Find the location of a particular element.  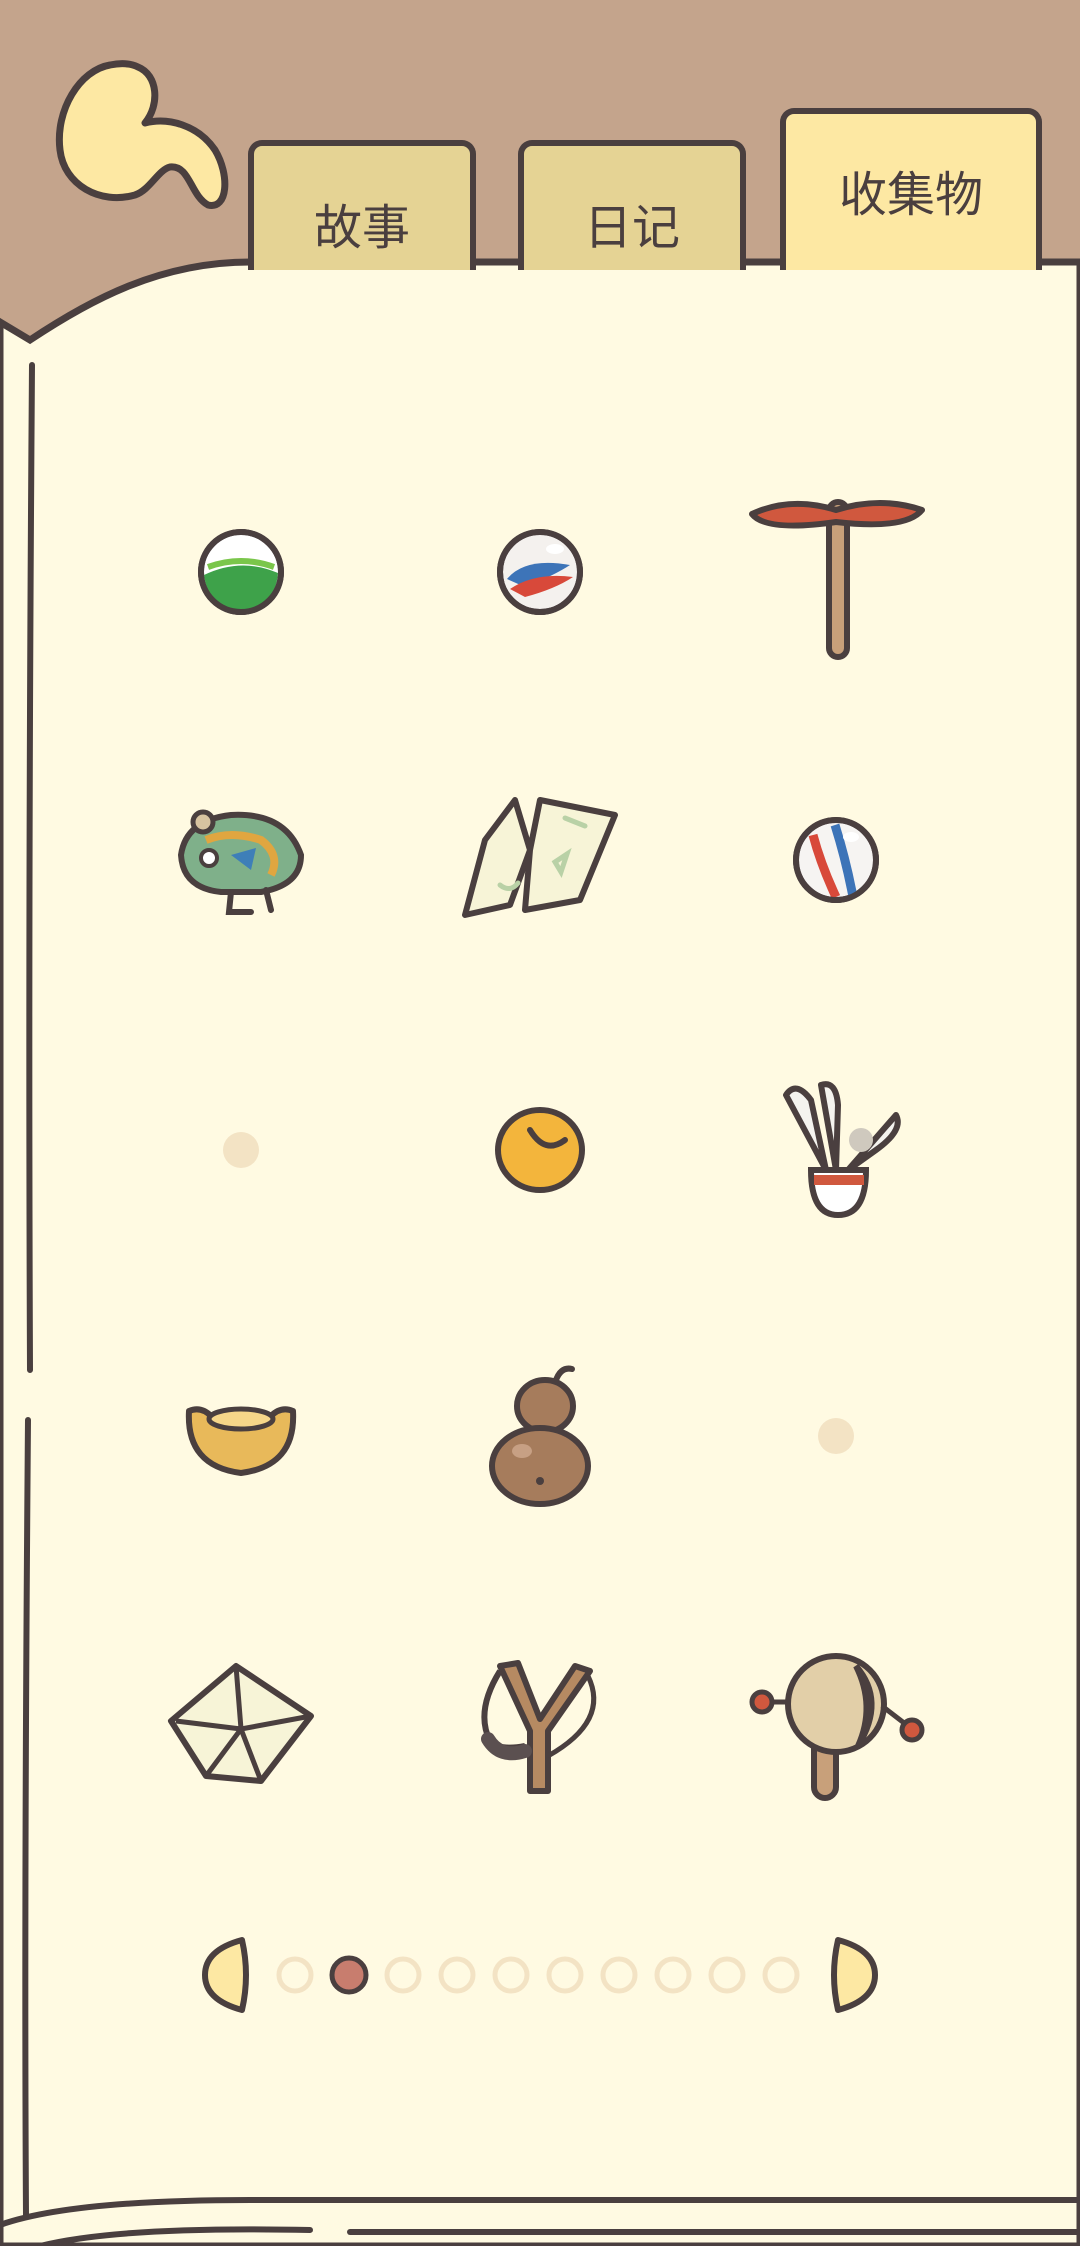

paper-fortune-teller-icon is located at coordinates (540, 857).